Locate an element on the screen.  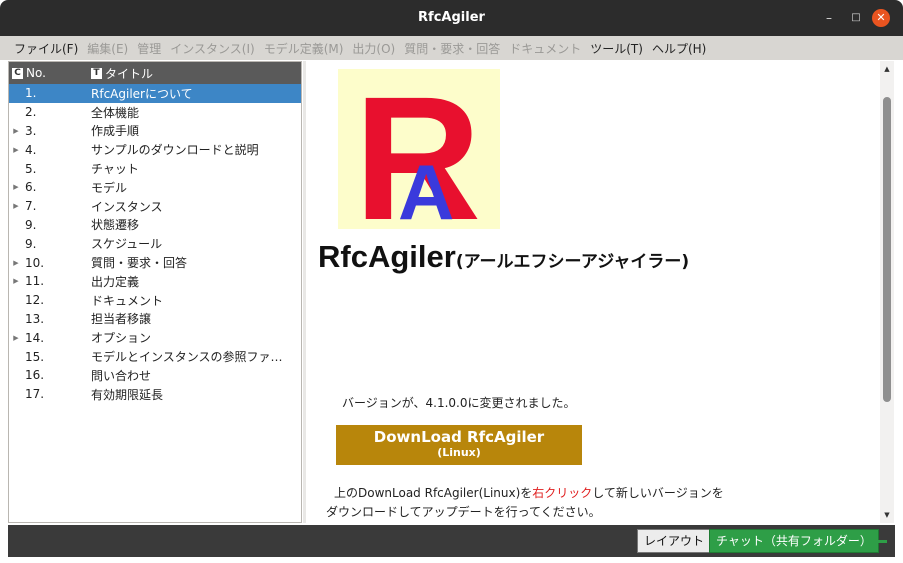
tree-row-title: 有効期限延長 is located at coordinates (127, 394).